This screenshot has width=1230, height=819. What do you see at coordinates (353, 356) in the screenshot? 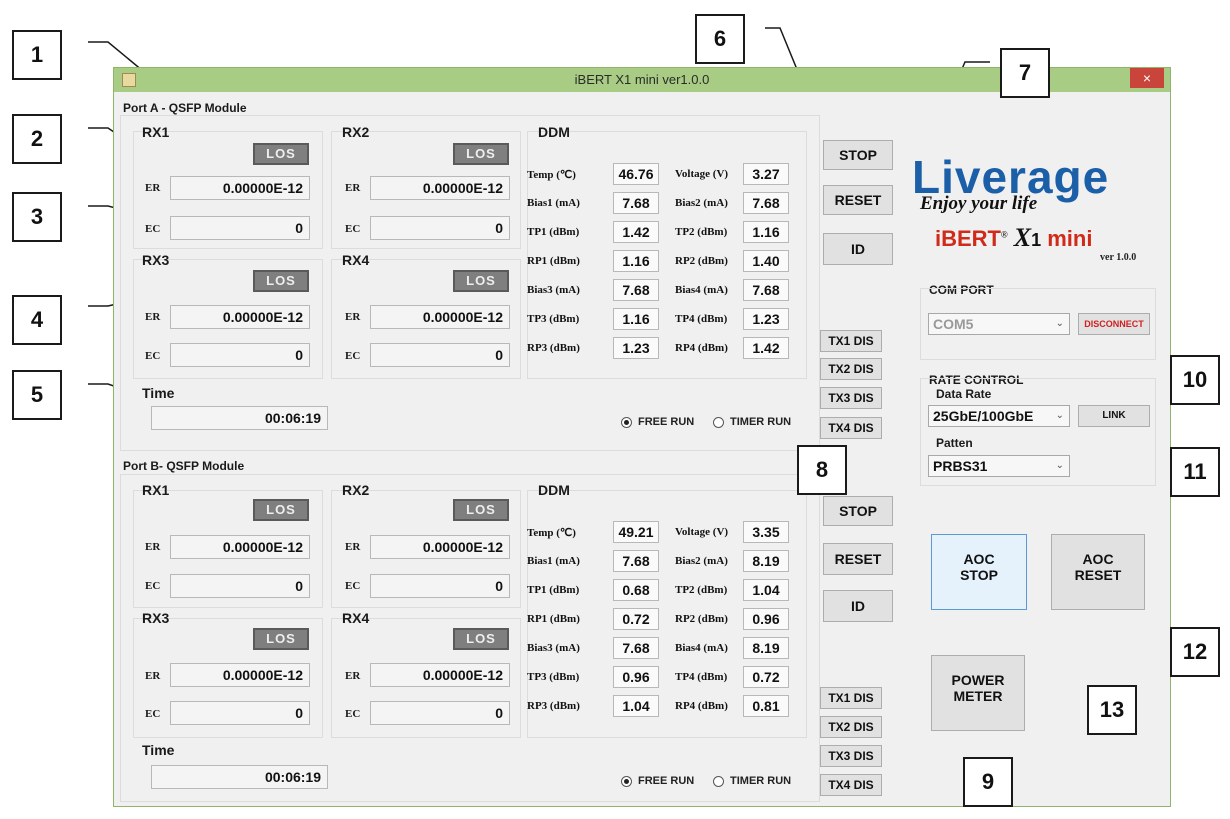
I see `port-a-rx4-ec-label: EC` at bounding box center [353, 356].